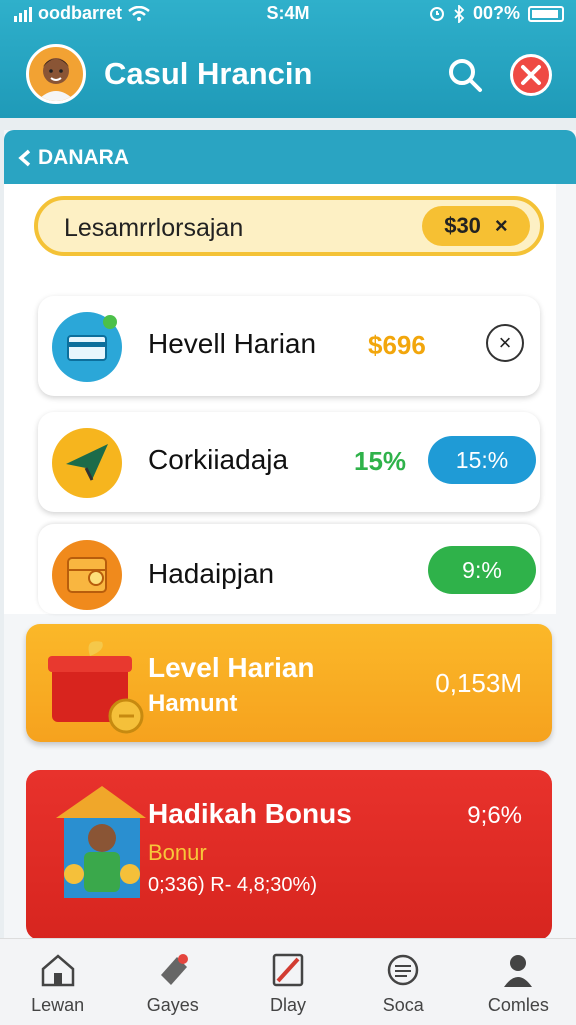 The image size is (576, 1025). I want to click on nav-label: Gayes, so click(172, 1005).